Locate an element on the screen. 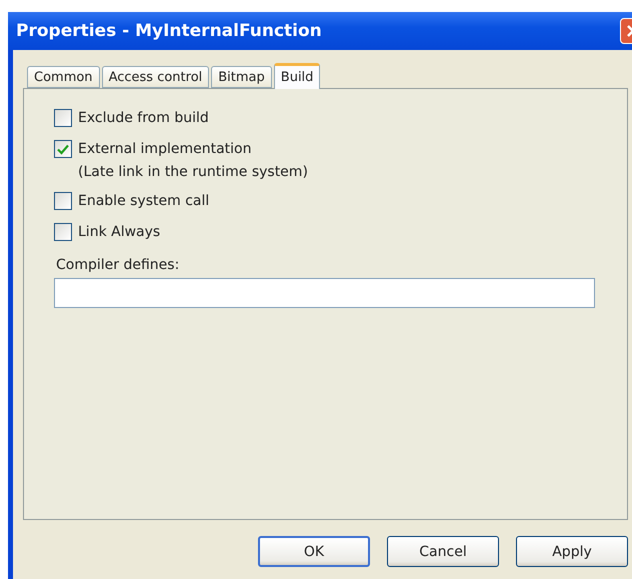 The width and height of the screenshot is (632, 579). dialog-button: OK is located at coordinates (314, 551).